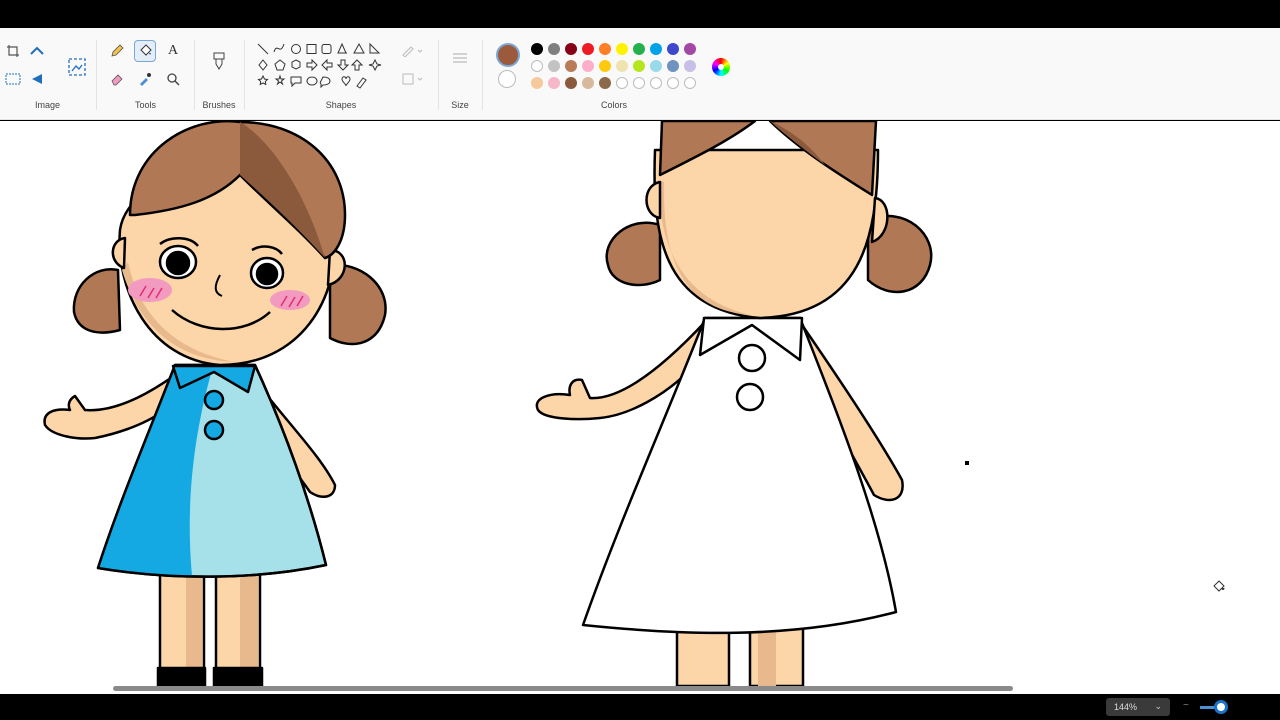  I want to click on shapes-group: Shapes, so click(341, 74).